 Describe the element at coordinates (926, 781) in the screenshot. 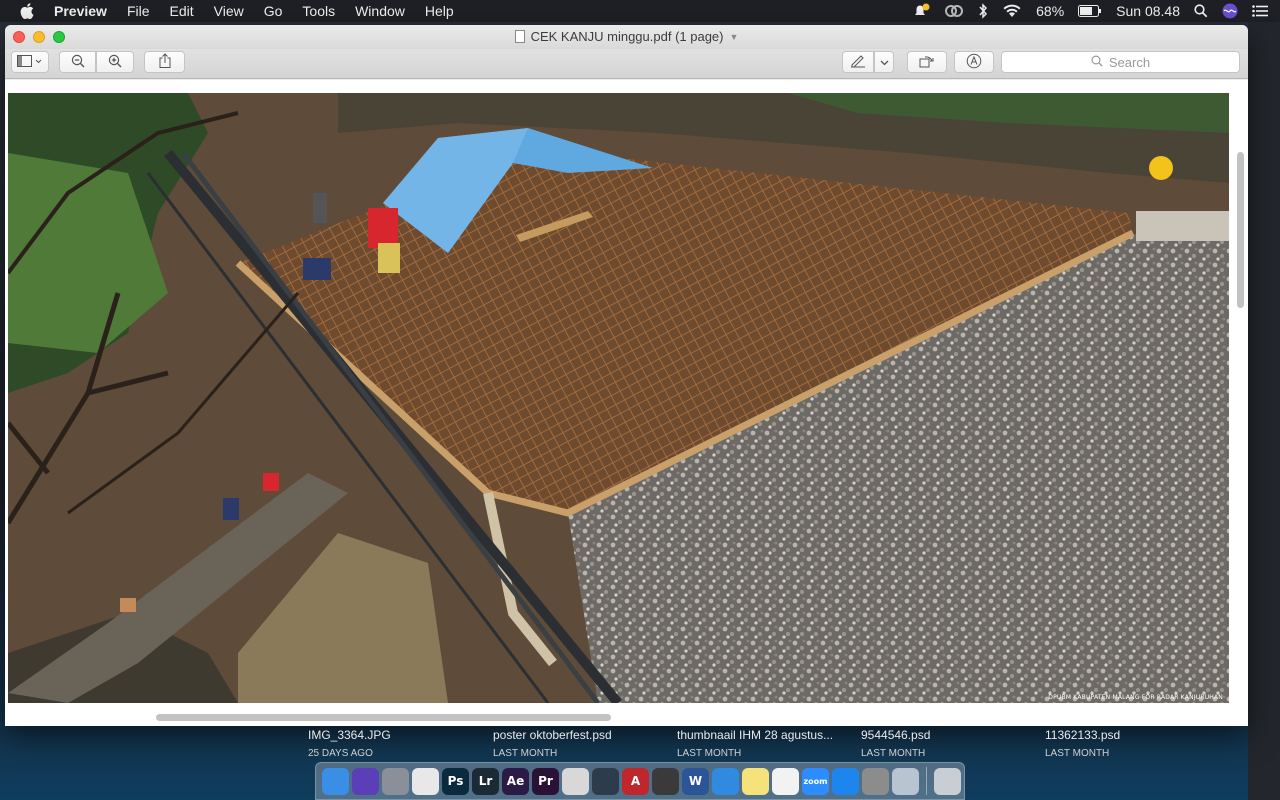

I see `dock-separator` at that location.